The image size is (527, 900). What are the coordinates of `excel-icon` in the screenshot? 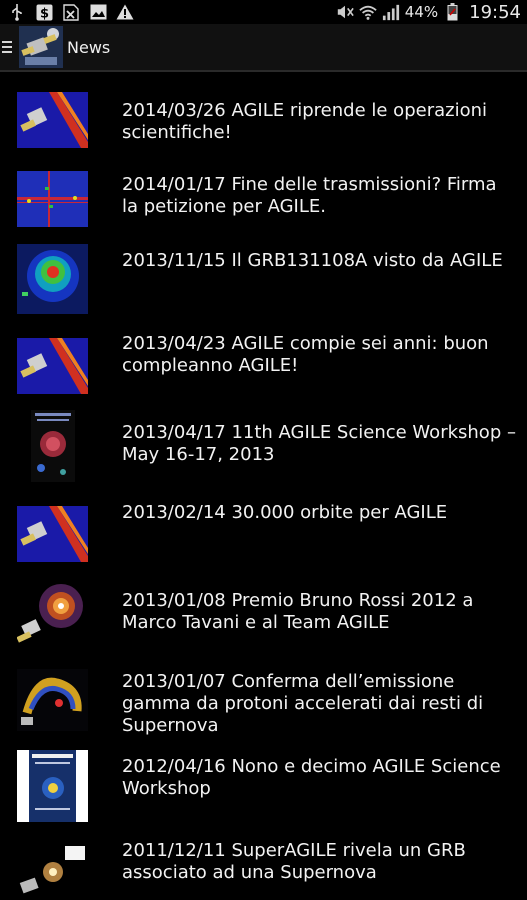 It's located at (71, 12).